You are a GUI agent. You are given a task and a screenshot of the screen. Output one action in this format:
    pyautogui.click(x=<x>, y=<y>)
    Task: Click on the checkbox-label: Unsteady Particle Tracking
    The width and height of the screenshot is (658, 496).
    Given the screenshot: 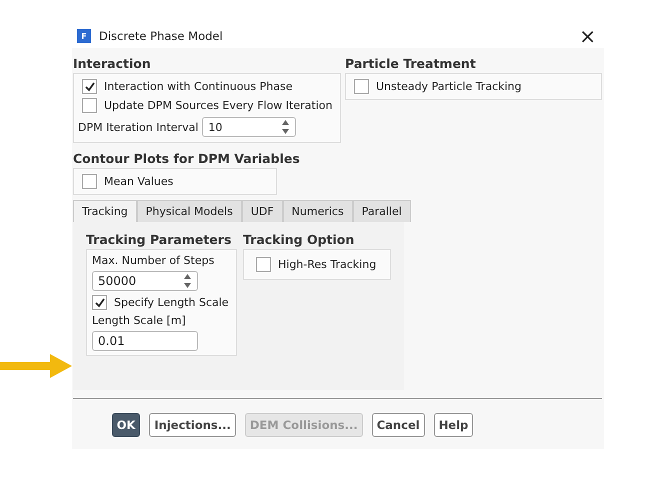 What is the action you would take?
    pyautogui.click(x=449, y=86)
    